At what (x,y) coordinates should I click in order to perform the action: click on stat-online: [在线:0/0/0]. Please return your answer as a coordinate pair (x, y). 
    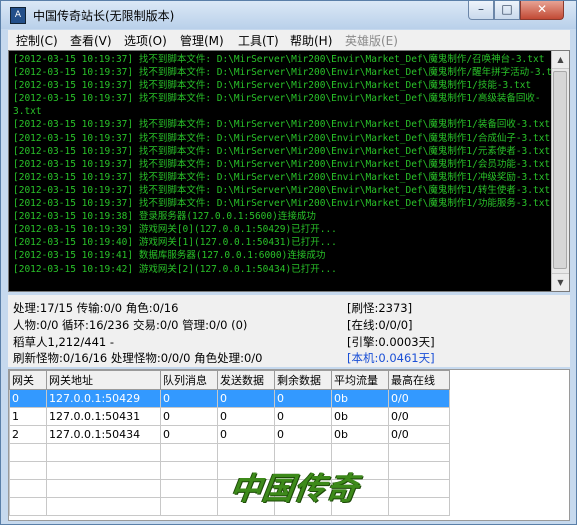
    Looking at the image, I should click on (380, 325).